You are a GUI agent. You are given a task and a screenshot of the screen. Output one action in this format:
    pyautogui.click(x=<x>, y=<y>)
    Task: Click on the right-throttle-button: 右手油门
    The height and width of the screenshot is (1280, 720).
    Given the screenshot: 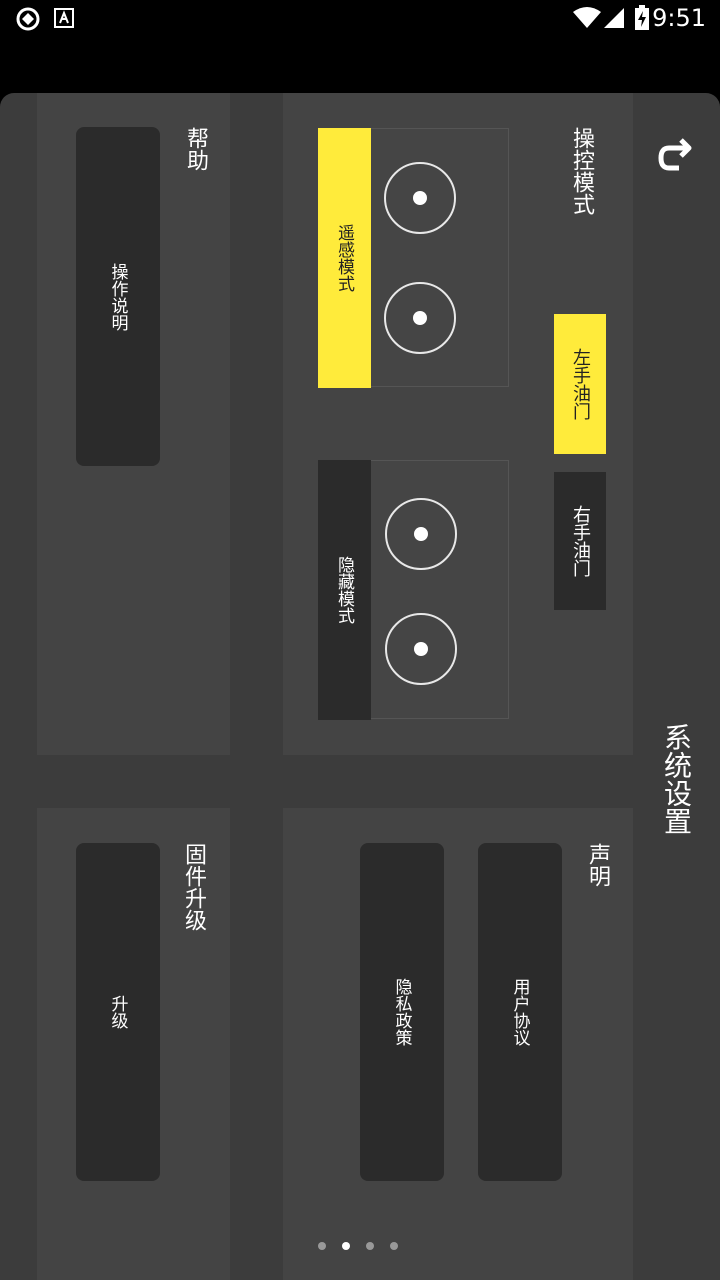 What is the action you would take?
    pyautogui.click(x=580, y=541)
    